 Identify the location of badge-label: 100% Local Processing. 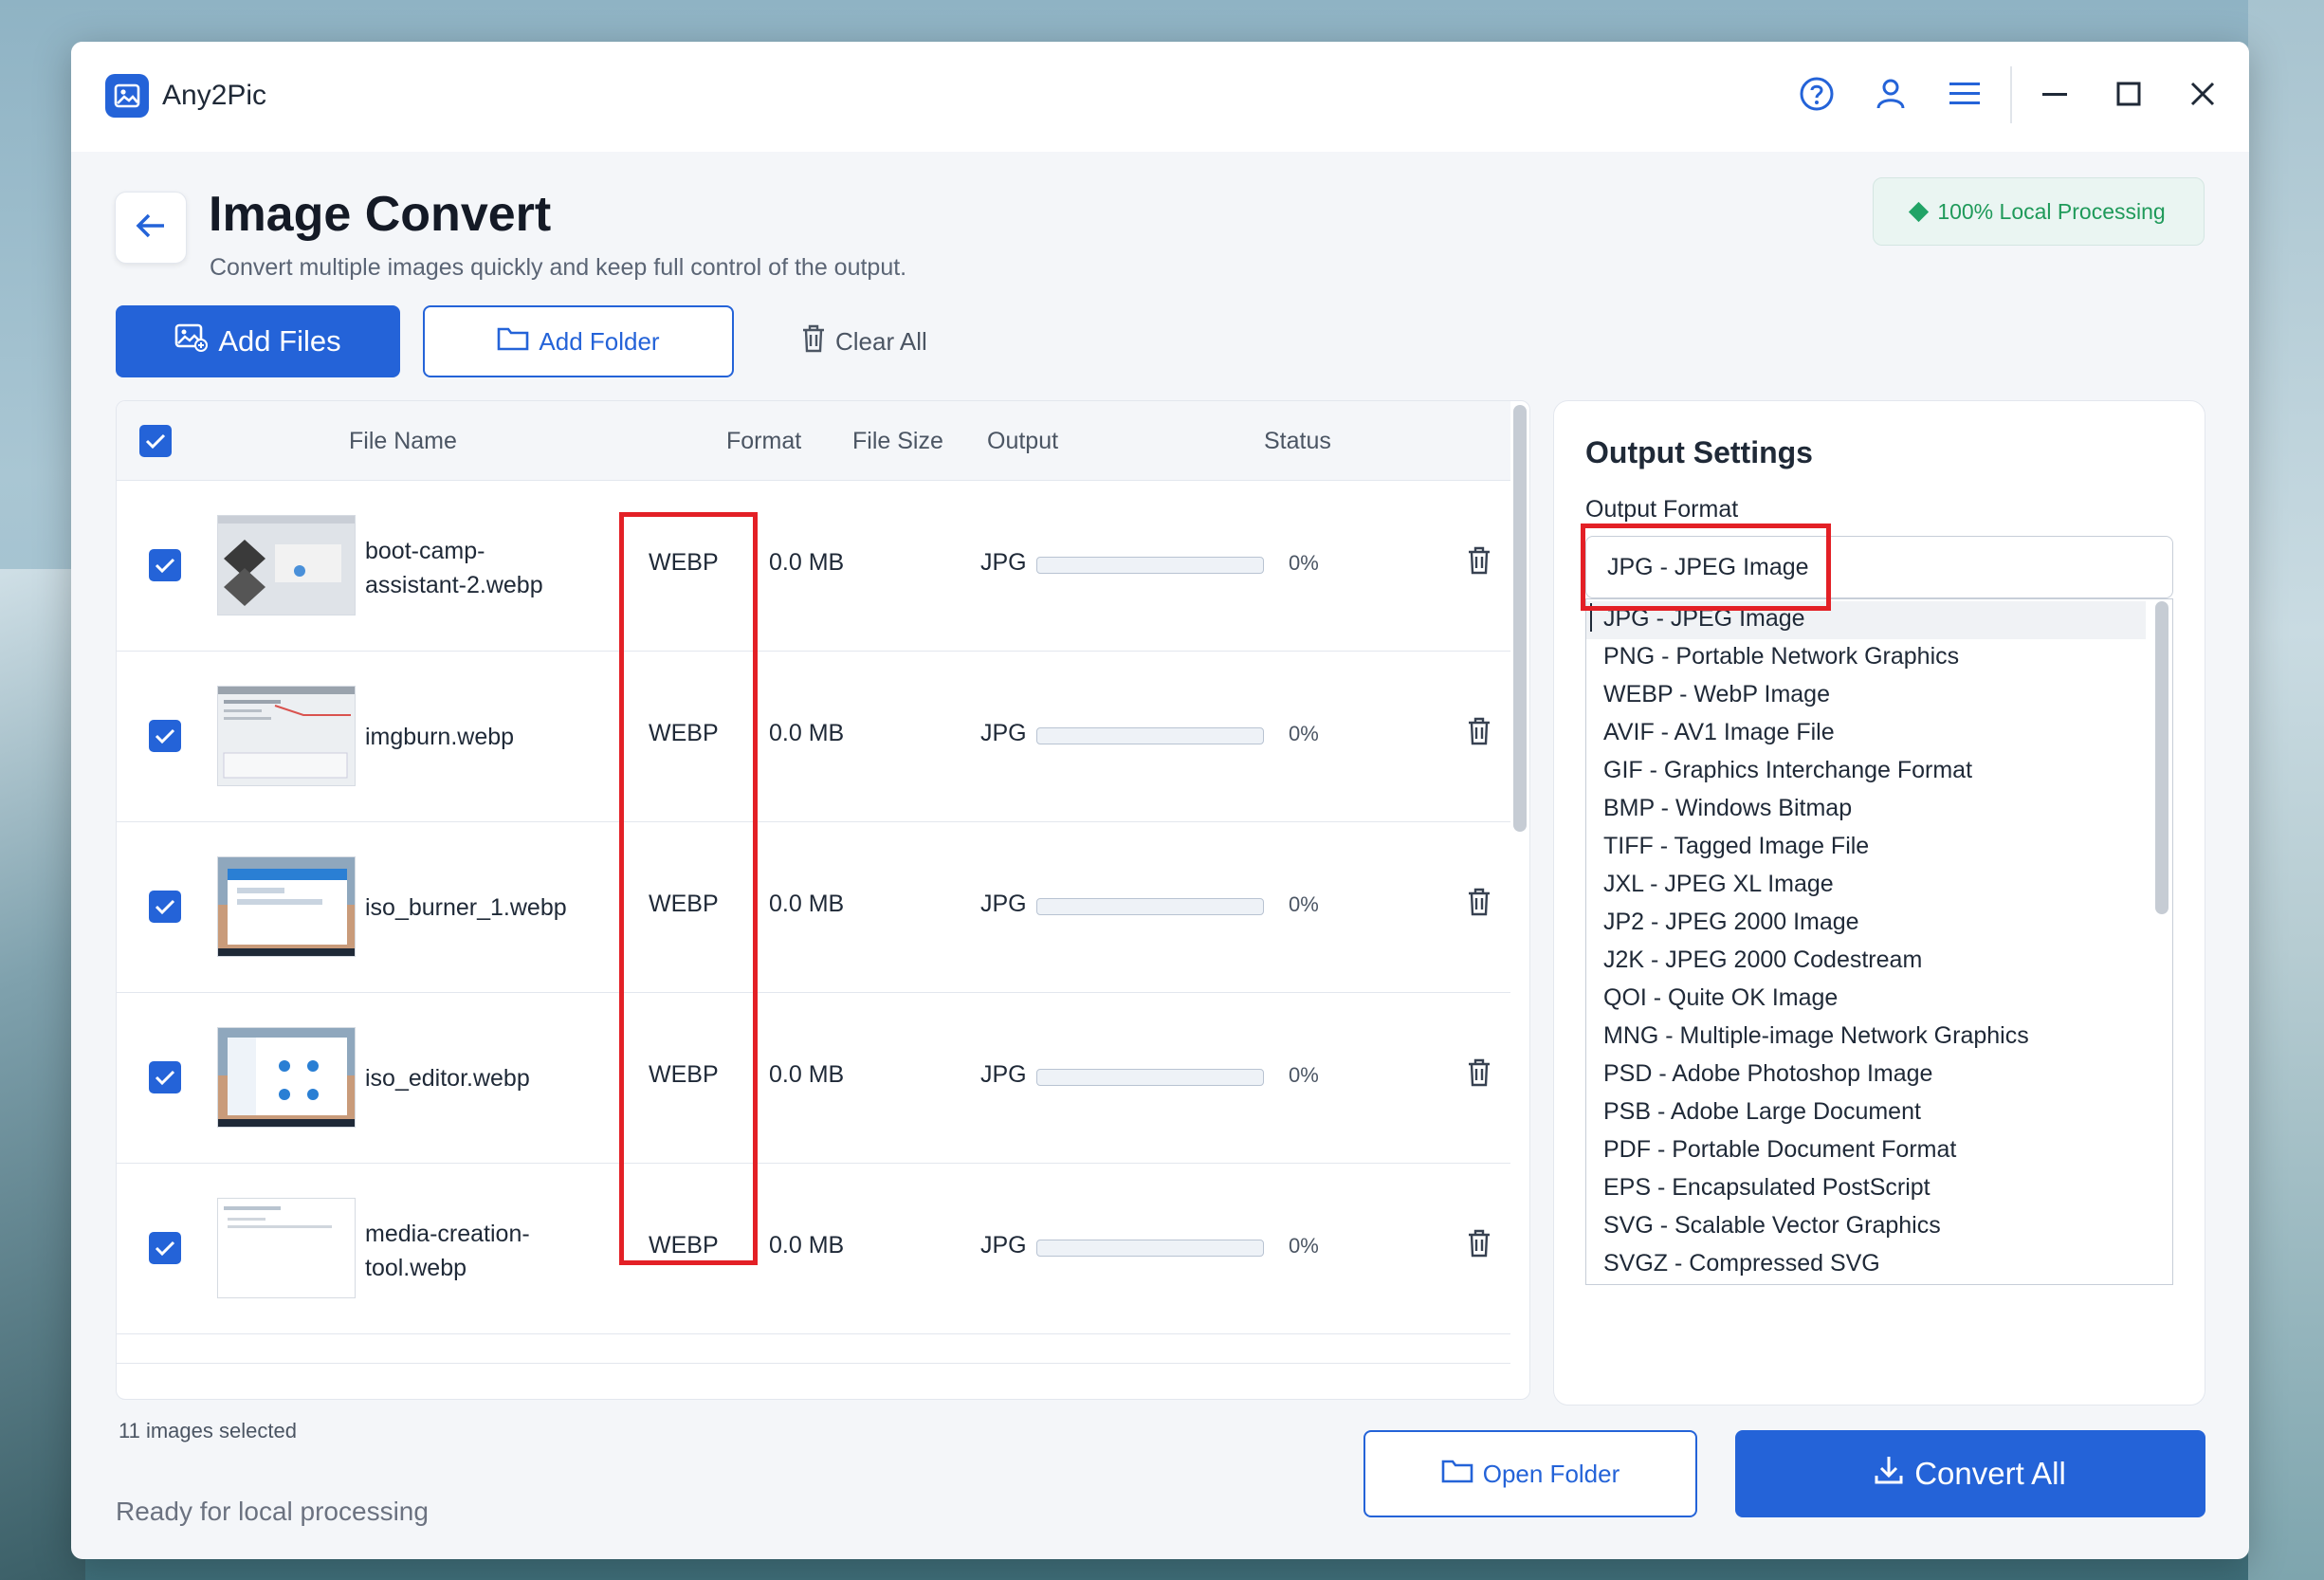
(2051, 211).